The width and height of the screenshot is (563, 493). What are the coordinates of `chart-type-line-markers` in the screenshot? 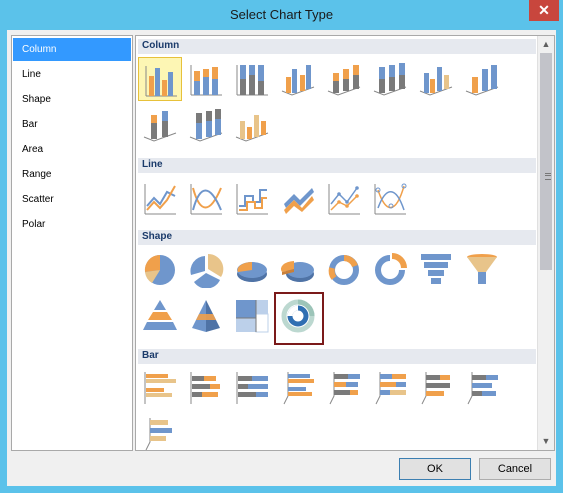 It's located at (344, 198).